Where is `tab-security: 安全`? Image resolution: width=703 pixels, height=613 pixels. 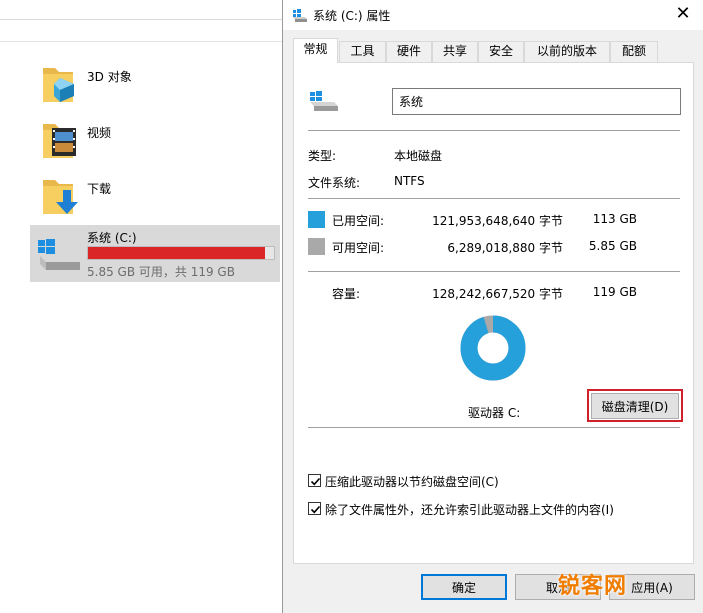 tab-security: 安全 is located at coordinates (501, 51).